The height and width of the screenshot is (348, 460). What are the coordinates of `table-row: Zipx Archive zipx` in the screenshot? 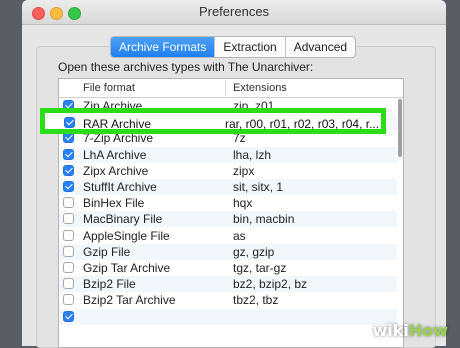 It's located at (228, 171).